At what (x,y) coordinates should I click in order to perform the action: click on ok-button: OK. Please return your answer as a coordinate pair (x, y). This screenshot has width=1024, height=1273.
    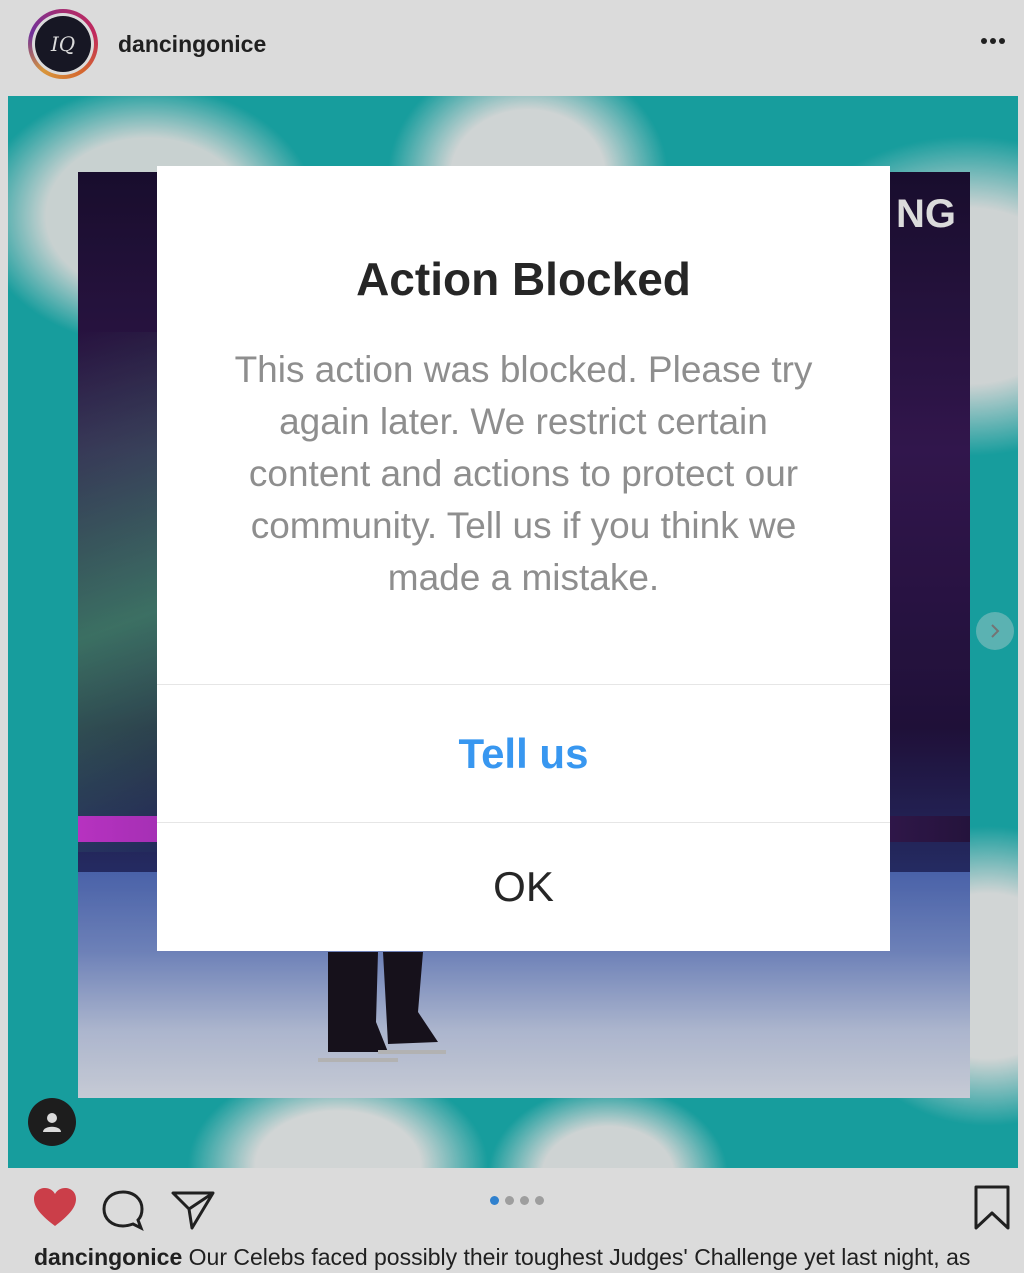
    Looking at the image, I should click on (523, 886).